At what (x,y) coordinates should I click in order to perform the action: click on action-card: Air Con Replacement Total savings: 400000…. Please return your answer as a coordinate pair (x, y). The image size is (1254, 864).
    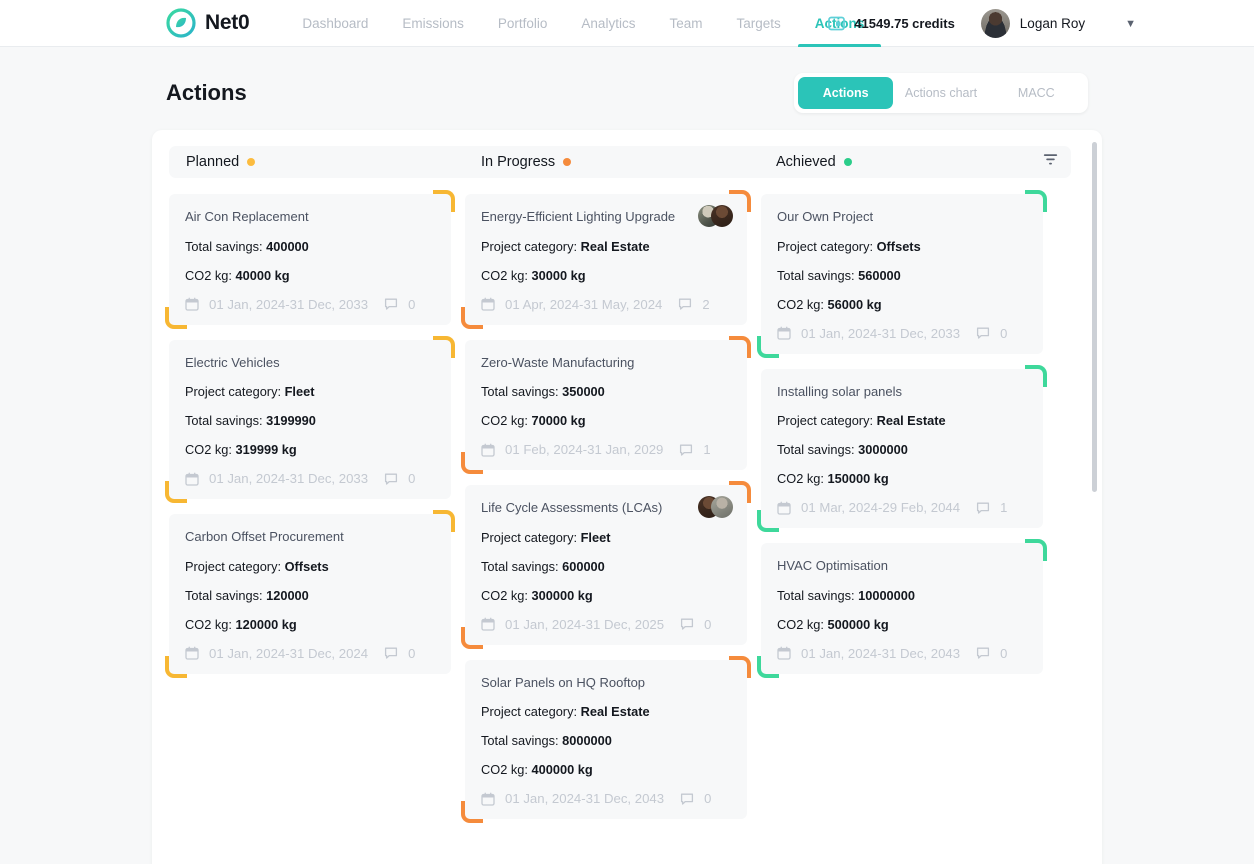
    Looking at the image, I should click on (310, 259).